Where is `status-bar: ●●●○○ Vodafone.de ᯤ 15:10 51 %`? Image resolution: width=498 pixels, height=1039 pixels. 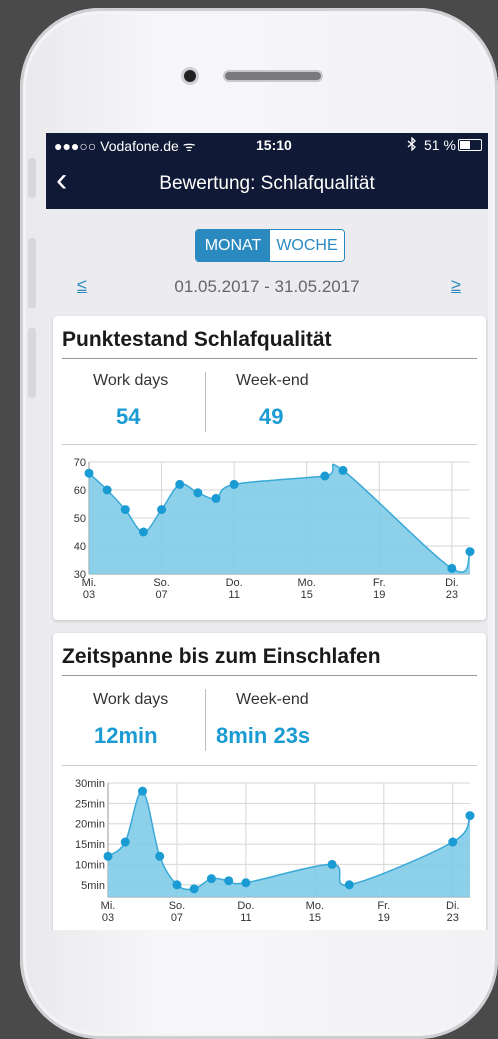 status-bar: ●●●○○ Vodafone.de ᯤ 15:10 51 % is located at coordinates (267, 145).